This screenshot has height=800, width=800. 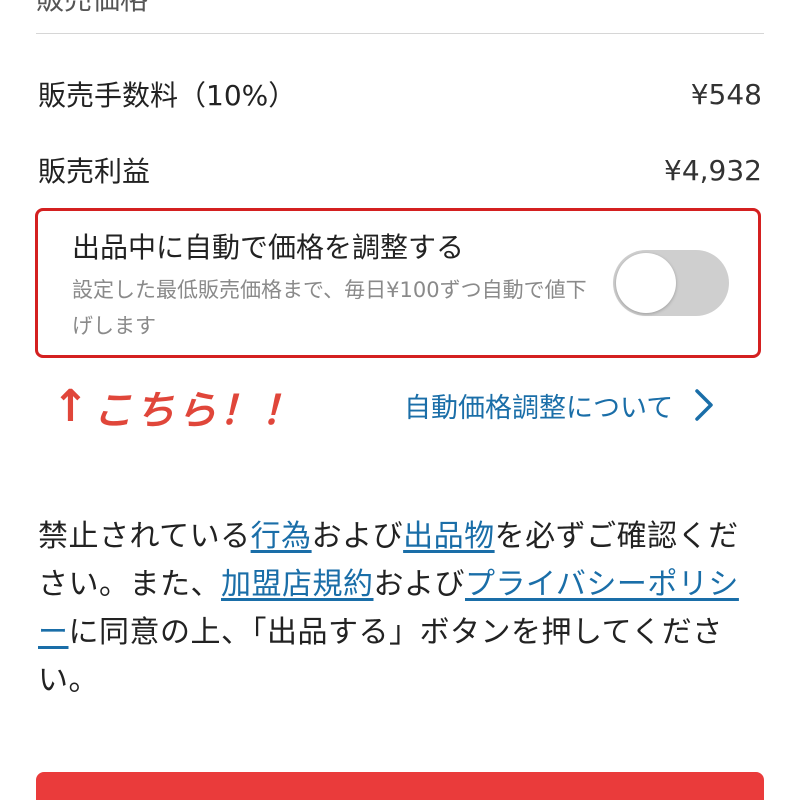 What do you see at coordinates (268, 247) in the screenshot?
I see `auto-price-title: 出品中に自動で価格を調整する` at bounding box center [268, 247].